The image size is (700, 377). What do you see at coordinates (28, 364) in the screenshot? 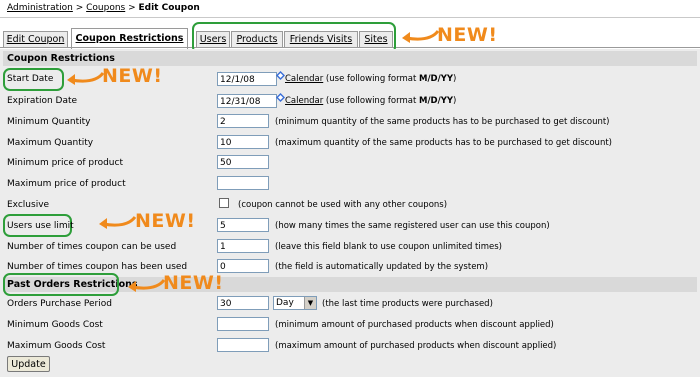
I see `update-button: Update` at bounding box center [28, 364].